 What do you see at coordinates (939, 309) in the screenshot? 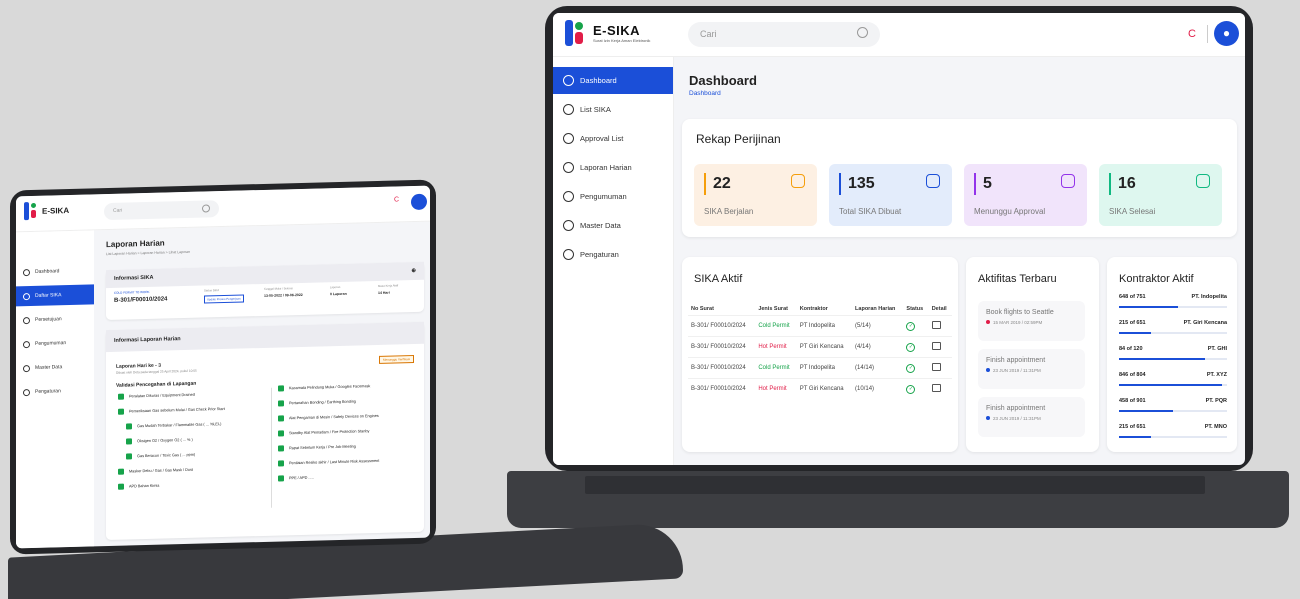
I see `table-header: Detail` at bounding box center [939, 309].